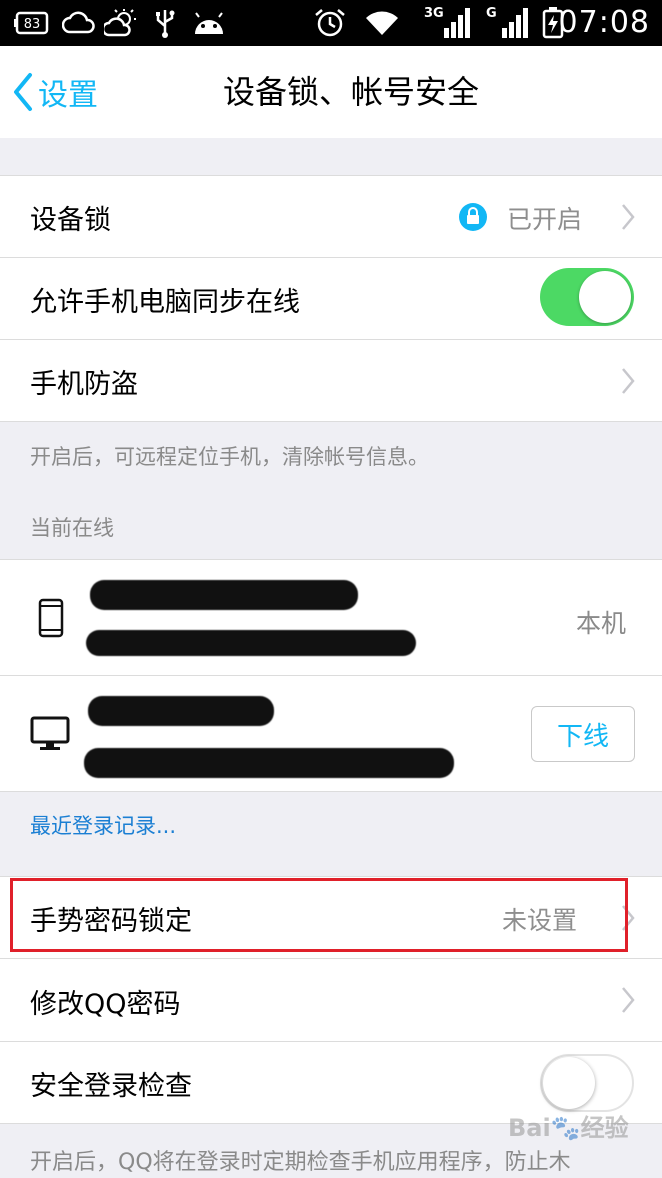 Image resolution: width=662 pixels, height=1178 pixels. I want to click on svg-text: 83, so click(32, 24).